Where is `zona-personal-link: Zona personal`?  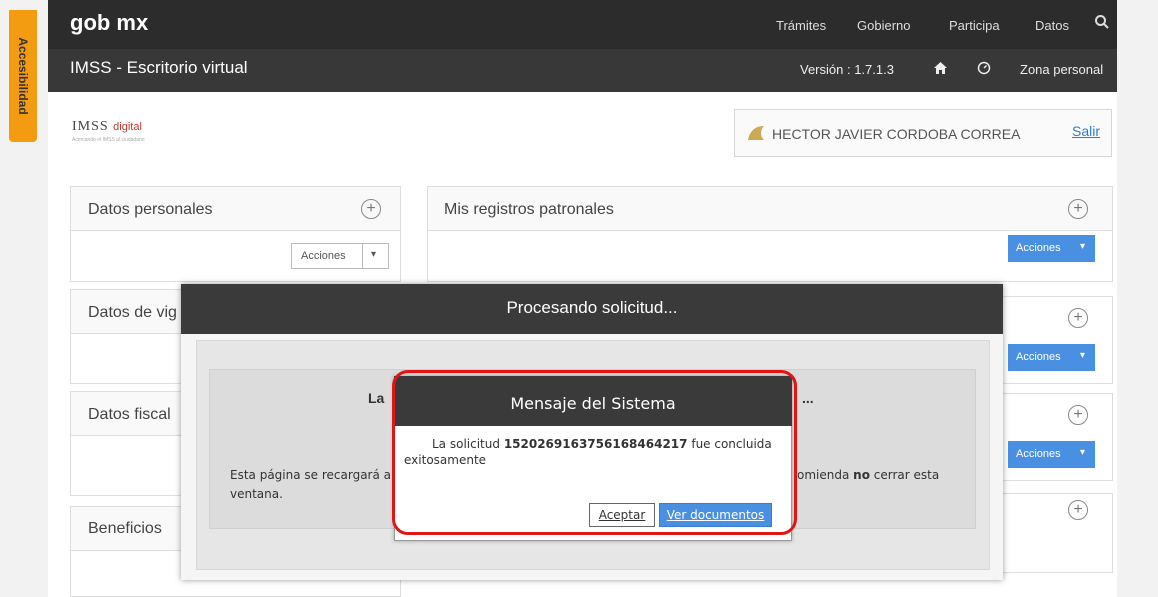 zona-personal-link: Zona personal is located at coordinates (1061, 69).